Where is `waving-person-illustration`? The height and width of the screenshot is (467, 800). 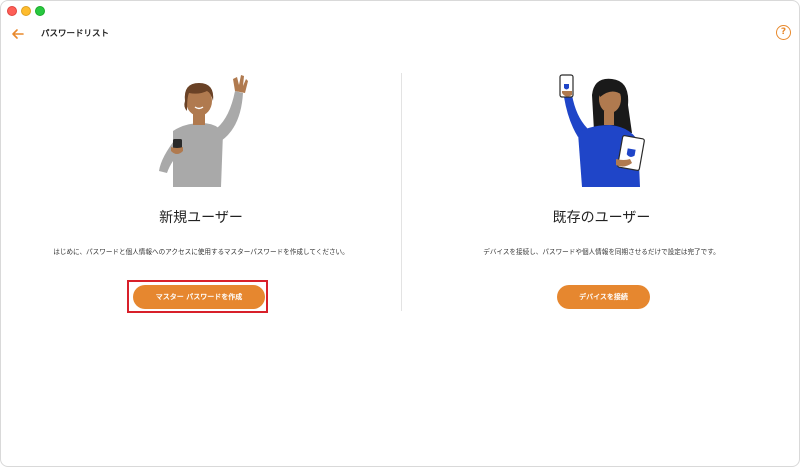
waving-person-illustration is located at coordinates (203, 131).